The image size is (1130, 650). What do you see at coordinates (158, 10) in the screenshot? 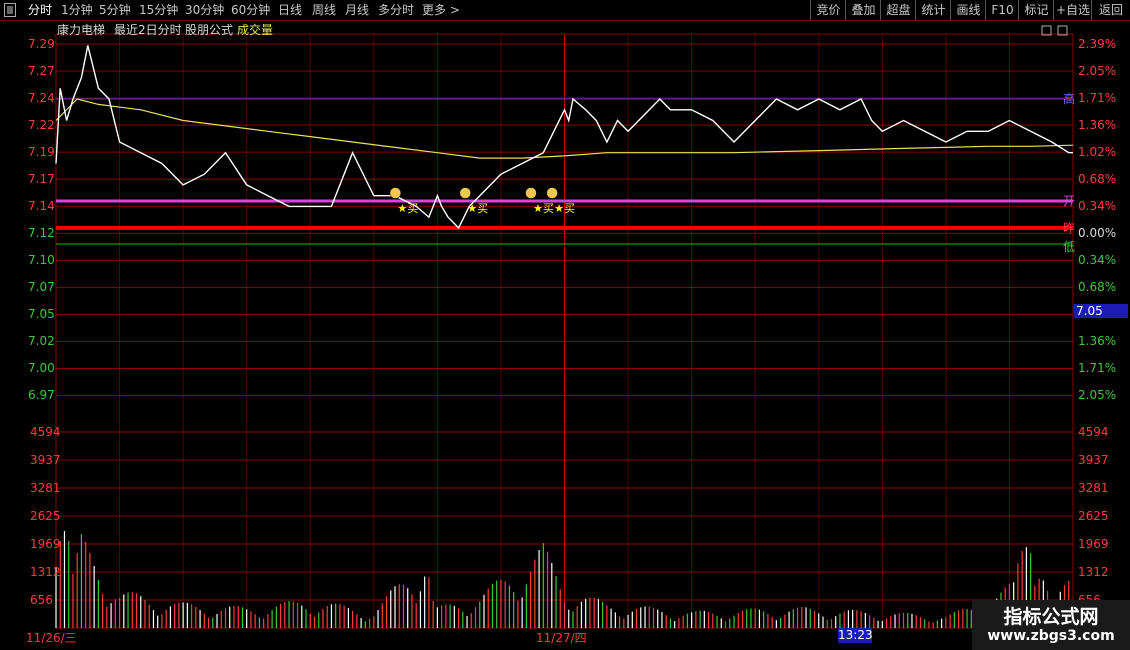
I see `tab-15min: 15分钟` at bounding box center [158, 10].